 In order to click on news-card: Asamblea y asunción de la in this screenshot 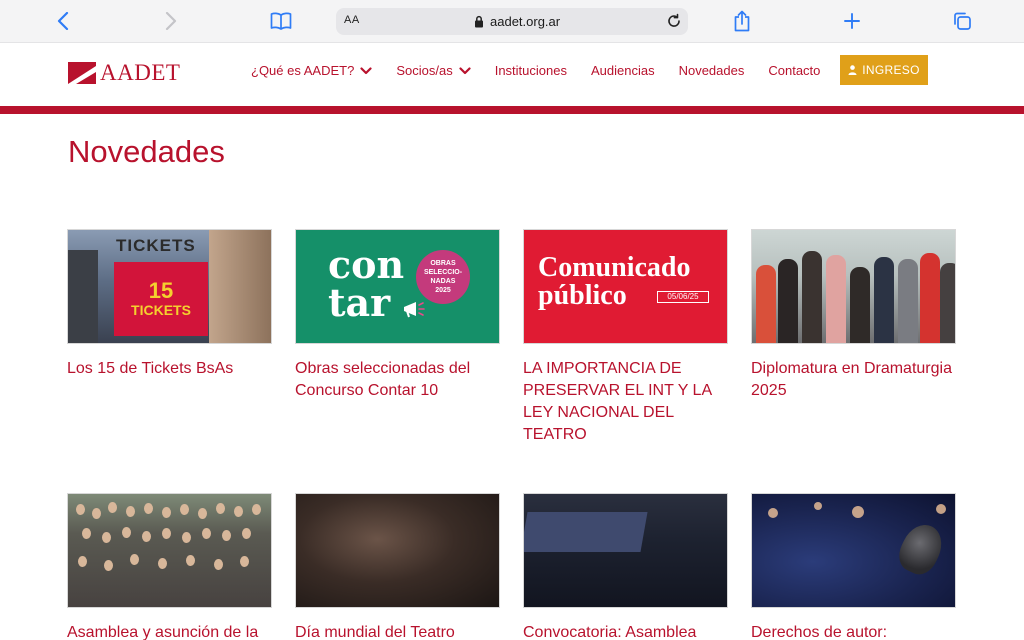, I will do `click(169, 566)`.